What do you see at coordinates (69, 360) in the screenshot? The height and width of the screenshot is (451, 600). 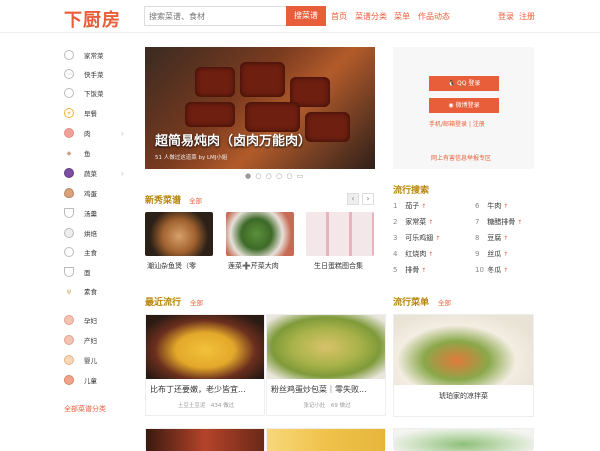 I see `baby-icon` at bounding box center [69, 360].